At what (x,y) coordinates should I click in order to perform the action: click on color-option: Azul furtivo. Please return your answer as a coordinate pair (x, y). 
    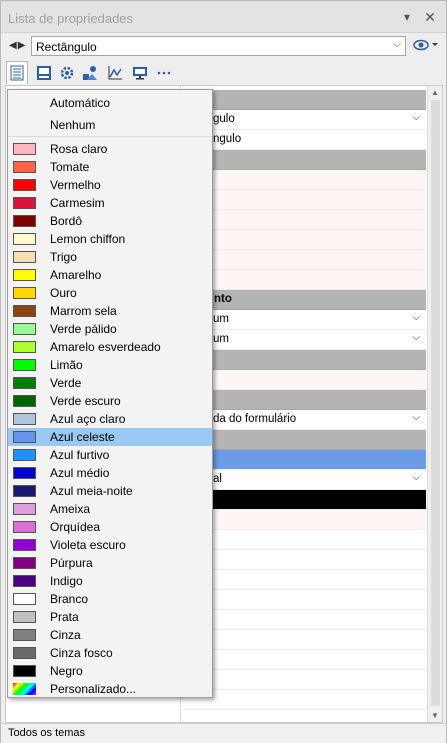
    Looking at the image, I should click on (110, 455).